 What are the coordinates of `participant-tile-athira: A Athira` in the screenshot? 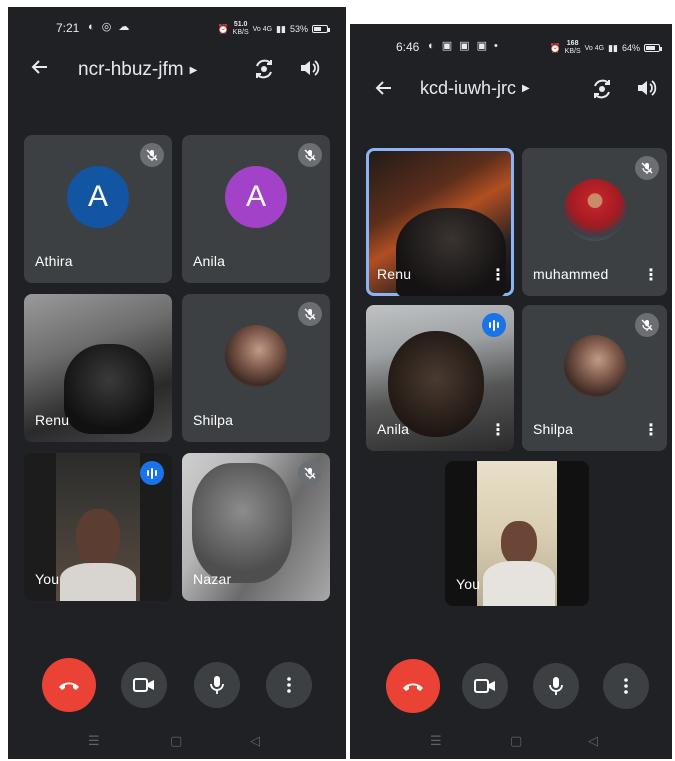 It's located at (98, 209).